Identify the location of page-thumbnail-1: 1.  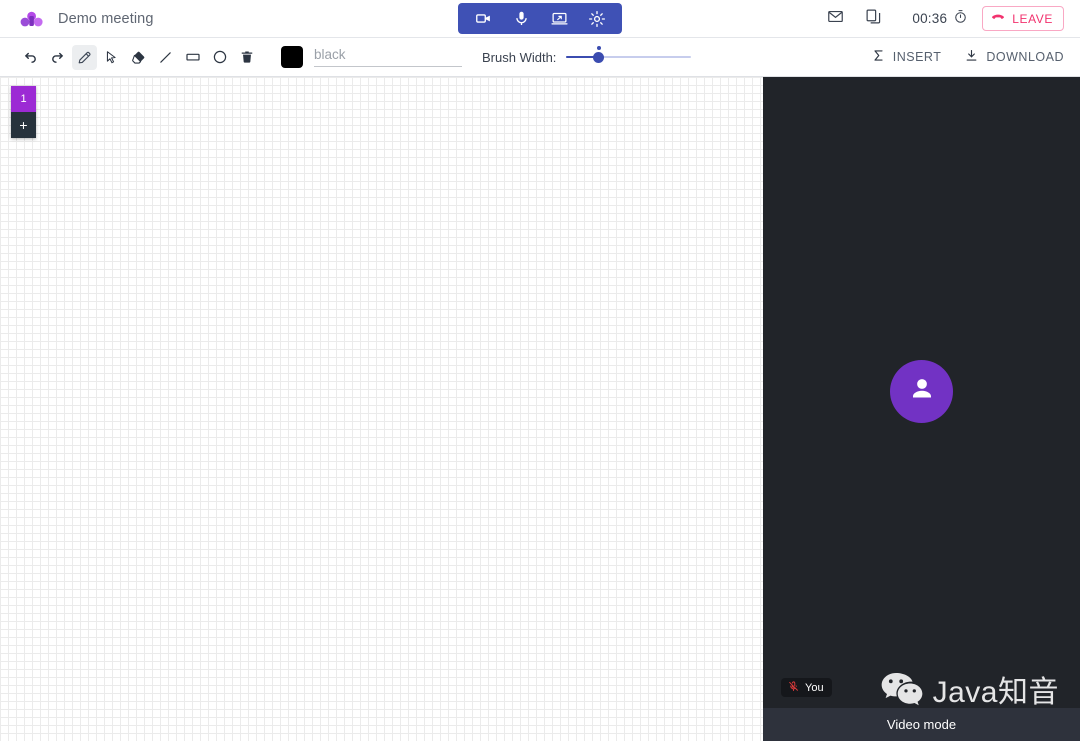
(23, 99).